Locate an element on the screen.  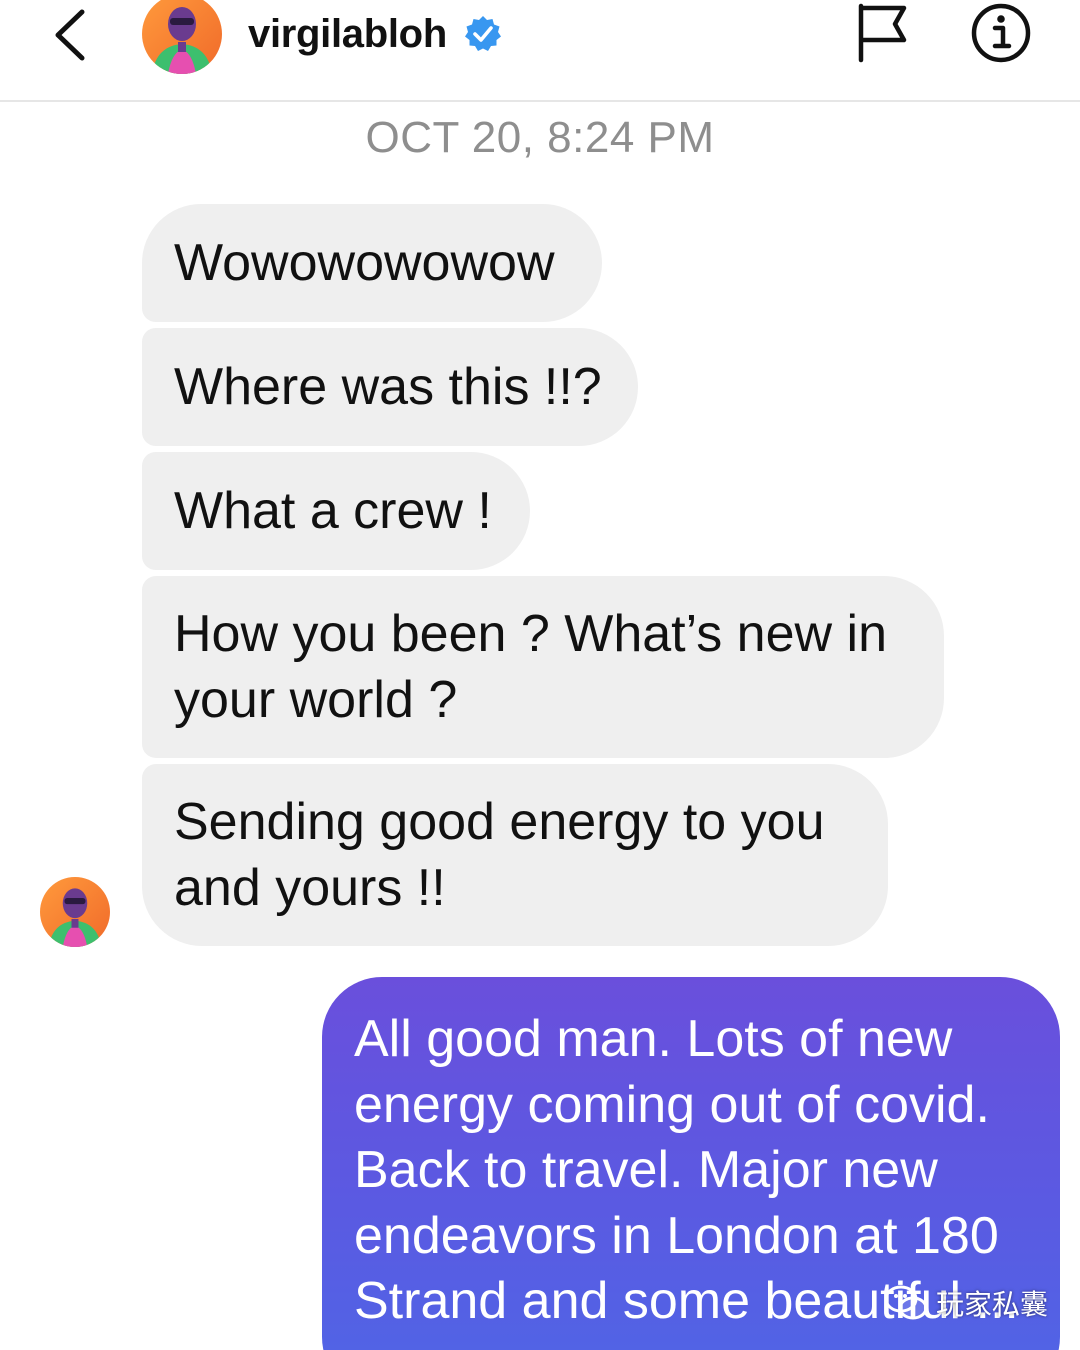
profile-avatar is located at coordinates (182, 37).